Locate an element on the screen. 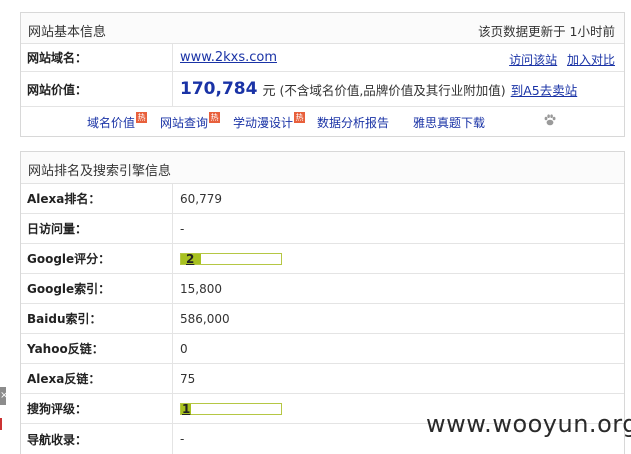  quick-link-anime-design: 学动漫设计热 is located at coordinates (269, 121).